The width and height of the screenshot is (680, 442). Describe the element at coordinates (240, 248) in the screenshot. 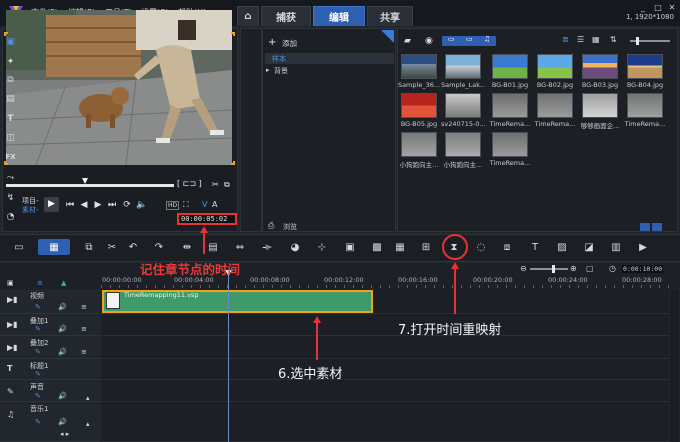

I see `move-icon: ⇔` at that location.